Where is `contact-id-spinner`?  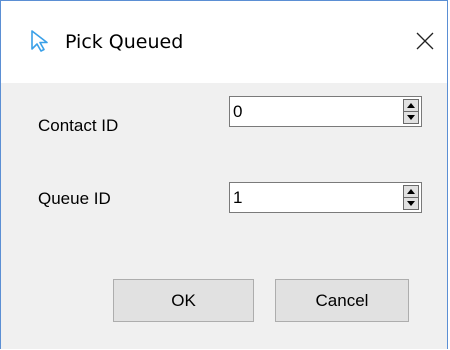 contact-id-spinner is located at coordinates (325, 111).